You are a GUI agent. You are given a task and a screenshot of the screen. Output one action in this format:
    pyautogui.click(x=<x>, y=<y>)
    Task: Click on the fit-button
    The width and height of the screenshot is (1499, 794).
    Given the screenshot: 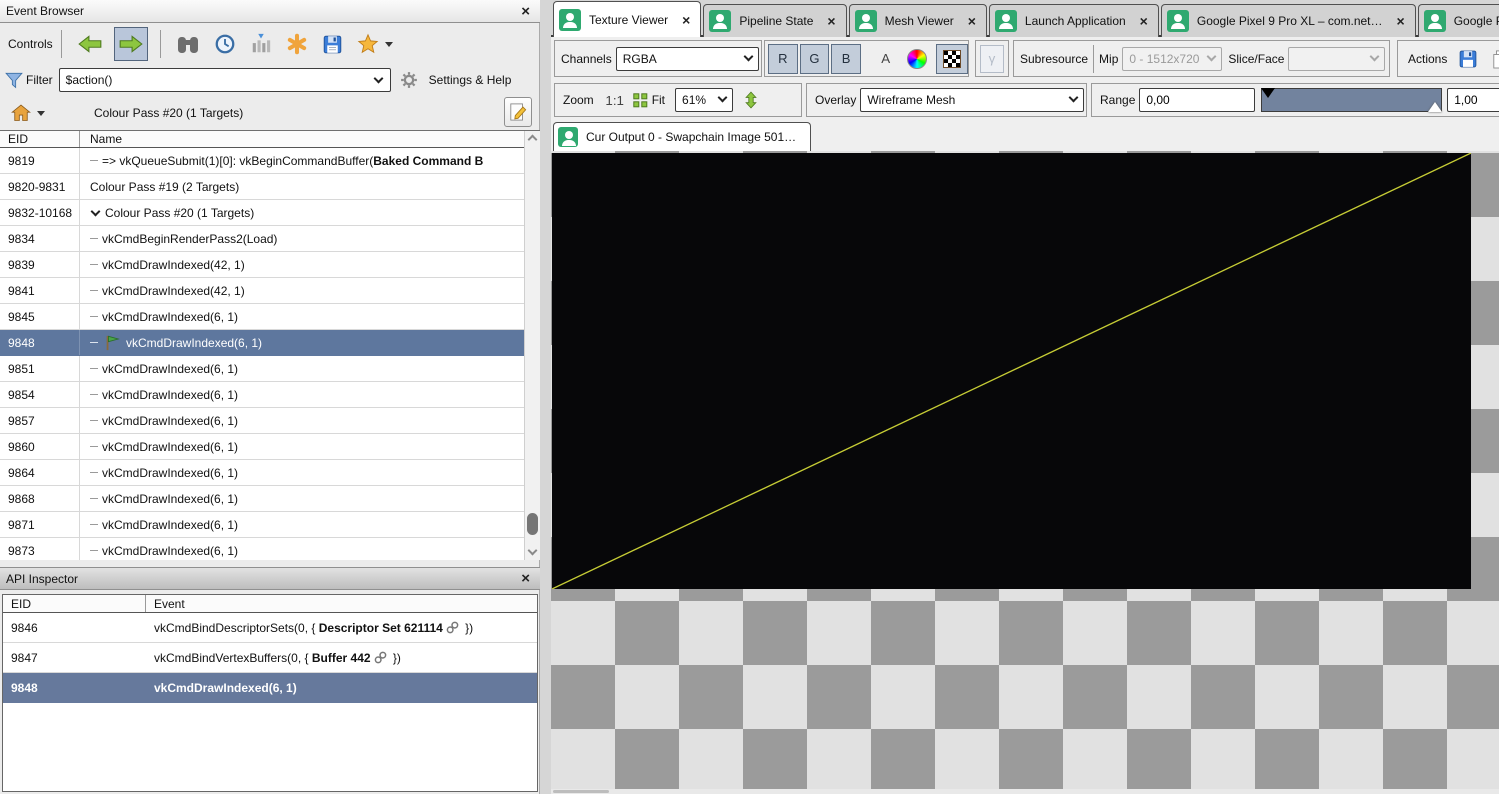 What is the action you would take?
    pyautogui.click(x=641, y=100)
    